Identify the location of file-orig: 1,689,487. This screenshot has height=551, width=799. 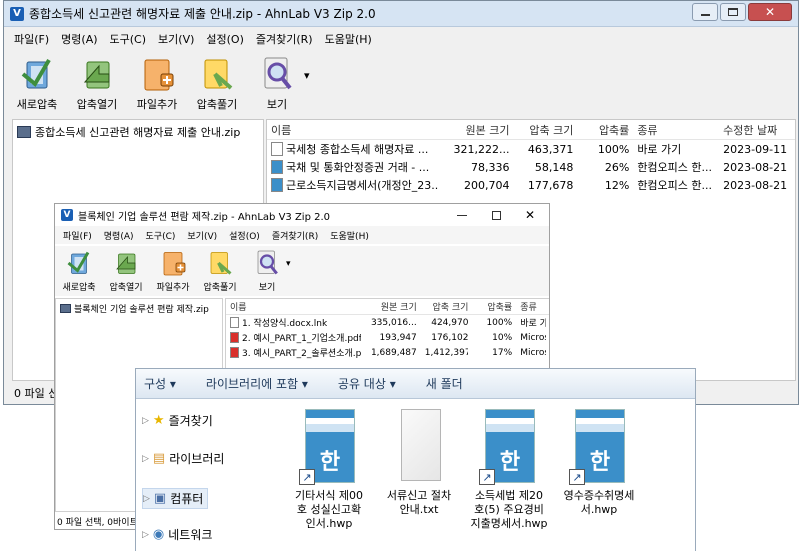
(393, 352).